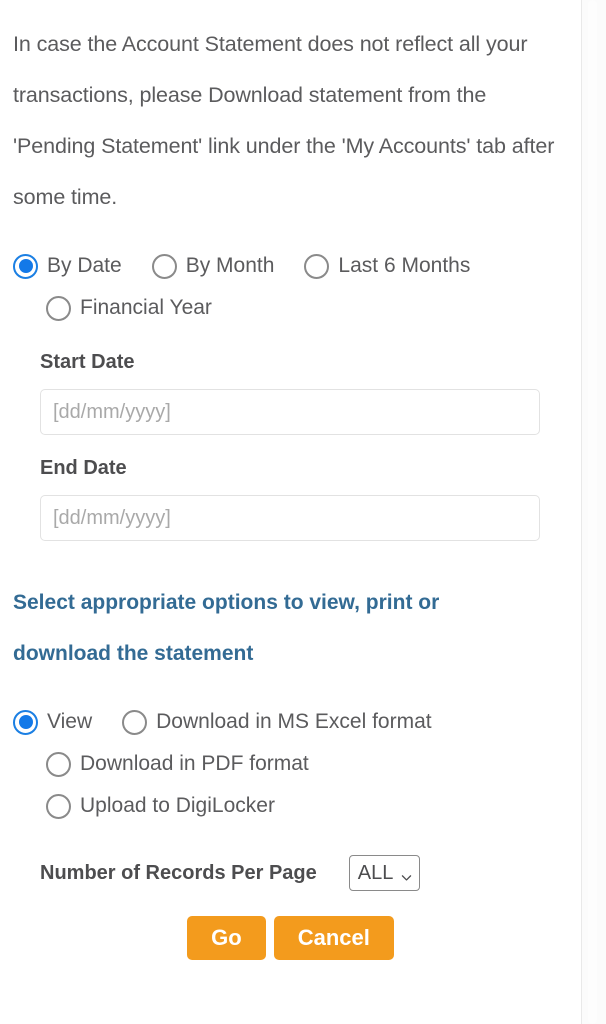 The image size is (606, 1024). What do you see at coordinates (58, 308) in the screenshot?
I see `radio-indicator-financial-year` at bounding box center [58, 308].